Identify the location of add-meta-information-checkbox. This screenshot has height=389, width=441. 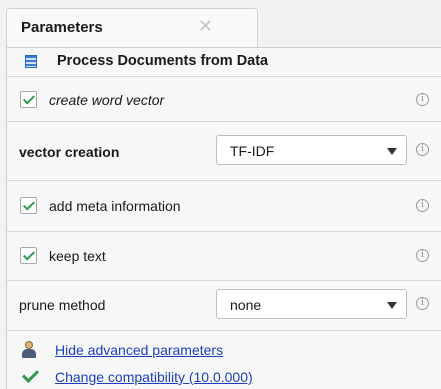
(28, 205).